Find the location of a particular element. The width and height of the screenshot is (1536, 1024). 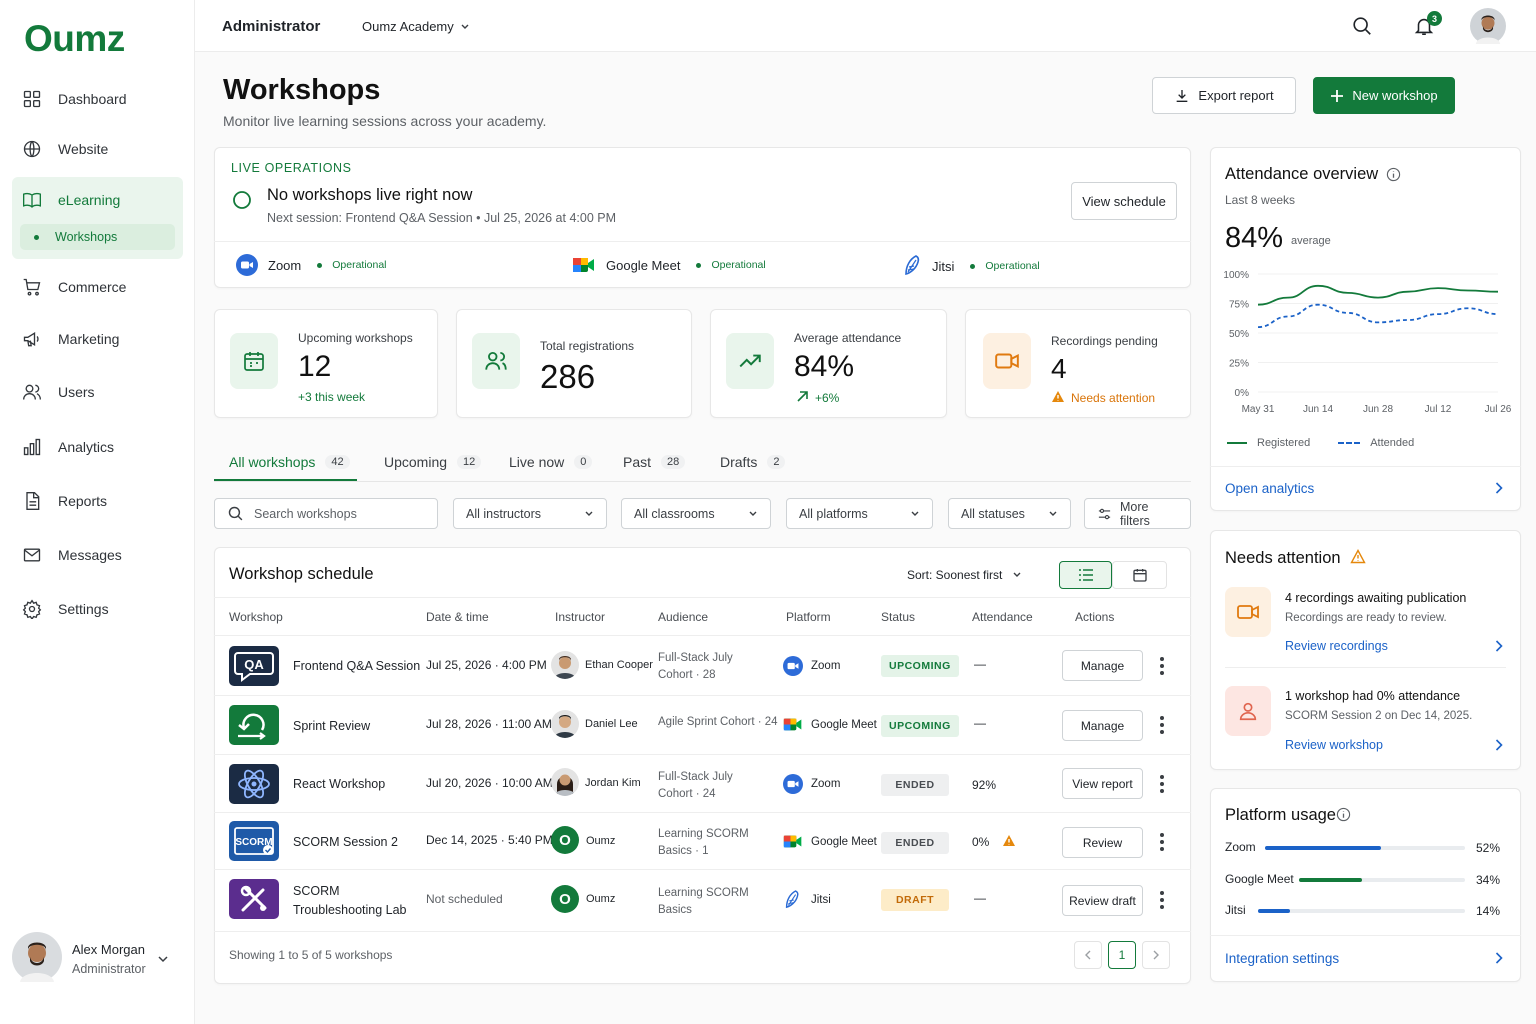

sidebar-item-website: Website is located at coordinates (102, 149).